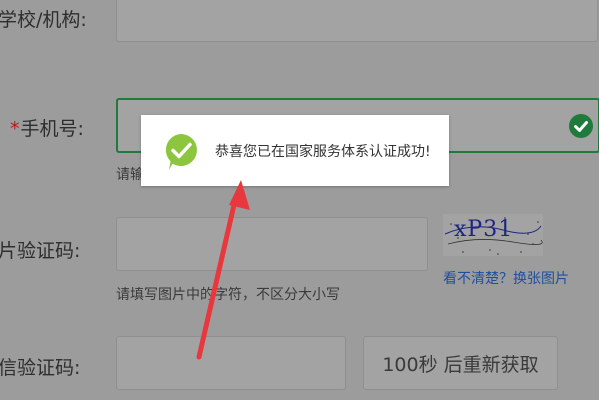  Describe the element at coordinates (228, 295) in the screenshot. I see `image-captcha-hint: 请填写图片中的字符，不区分大小写` at that location.